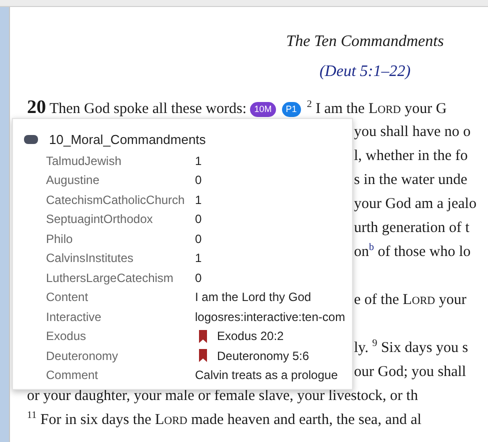 This screenshot has width=488, height=442. Describe the element at coordinates (377, 300) in the screenshot. I see `verse-text: e of the` at that location.